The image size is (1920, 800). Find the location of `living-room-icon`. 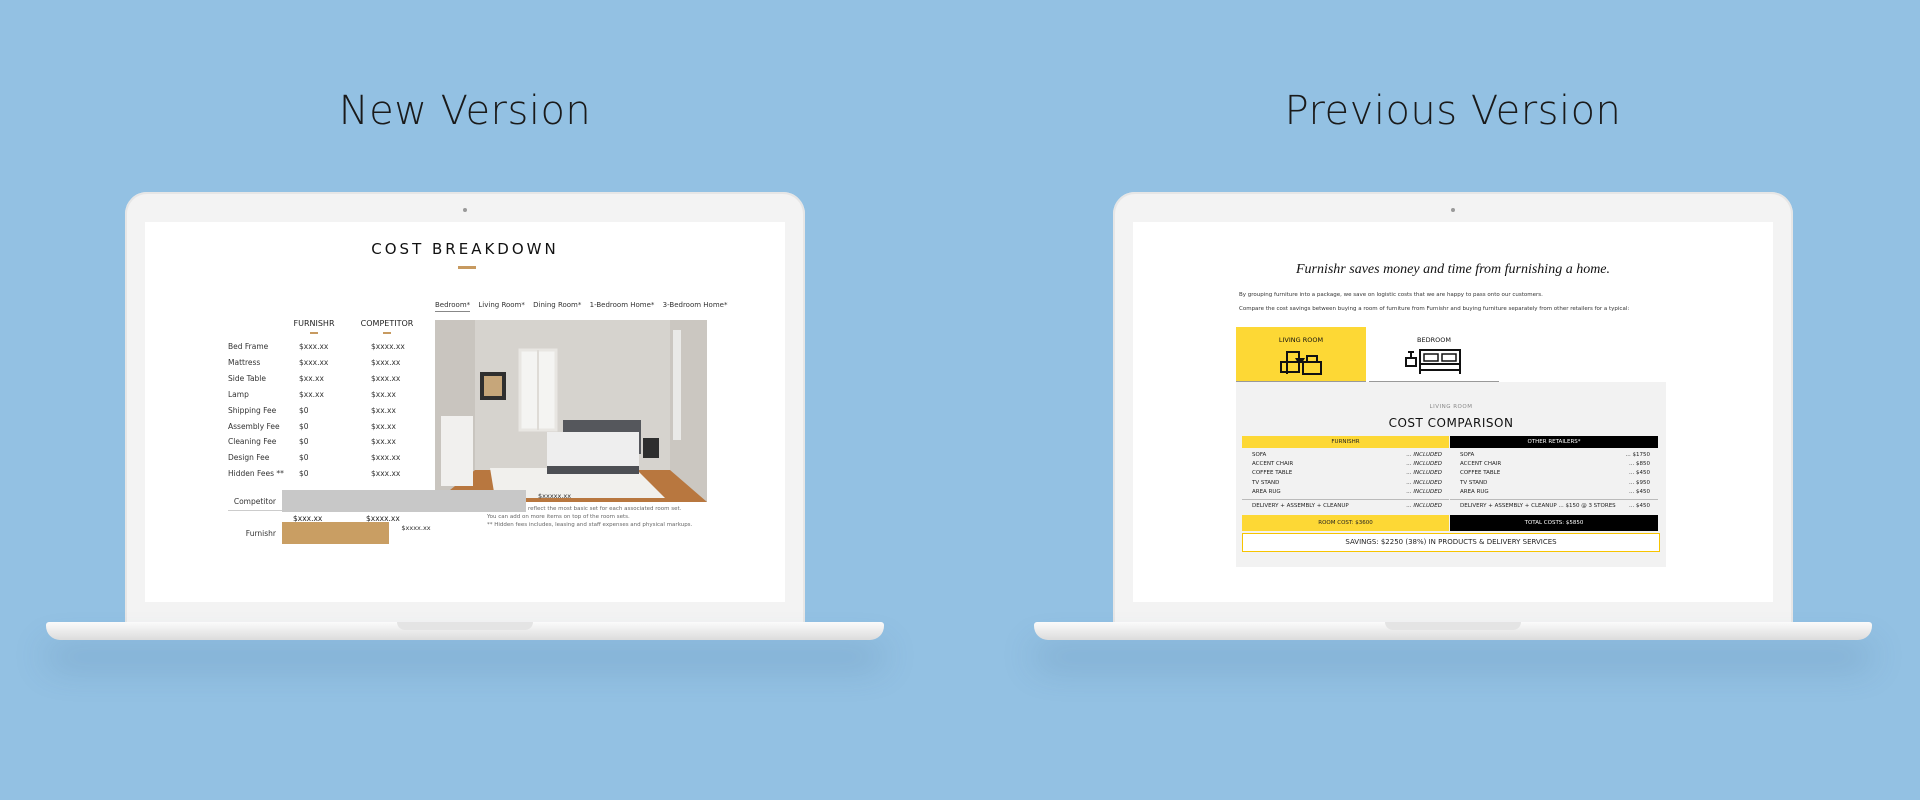

living-room-icon is located at coordinates (1301, 365).